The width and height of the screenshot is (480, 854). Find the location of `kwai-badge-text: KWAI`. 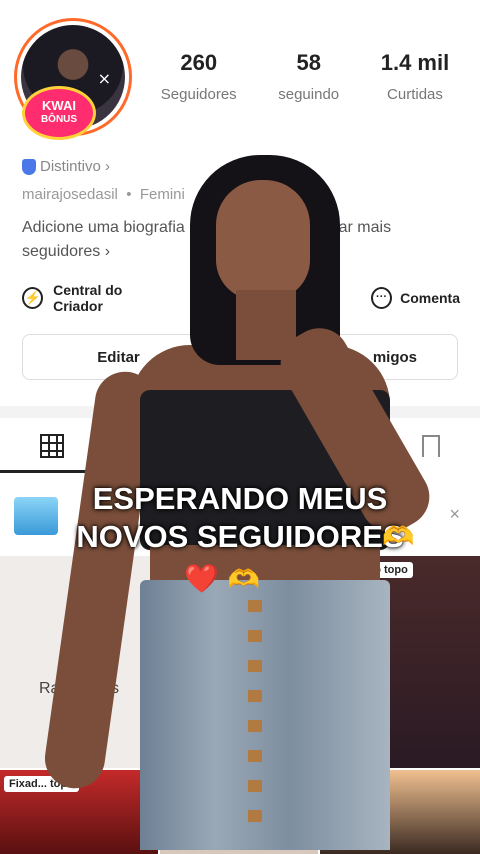

kwai-badge-text: KWAI is located at coordinates (59, 105).